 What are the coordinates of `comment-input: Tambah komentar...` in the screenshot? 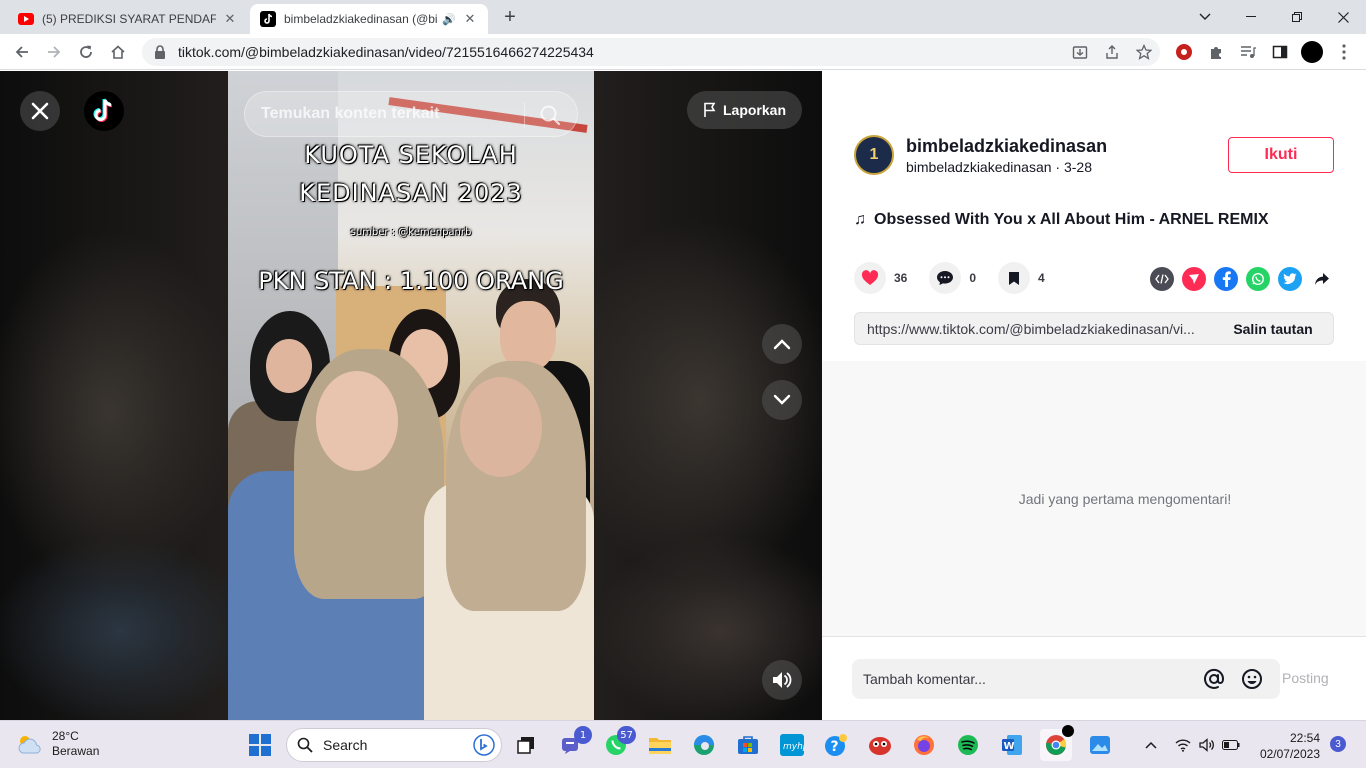 It's located at (1066, 679).